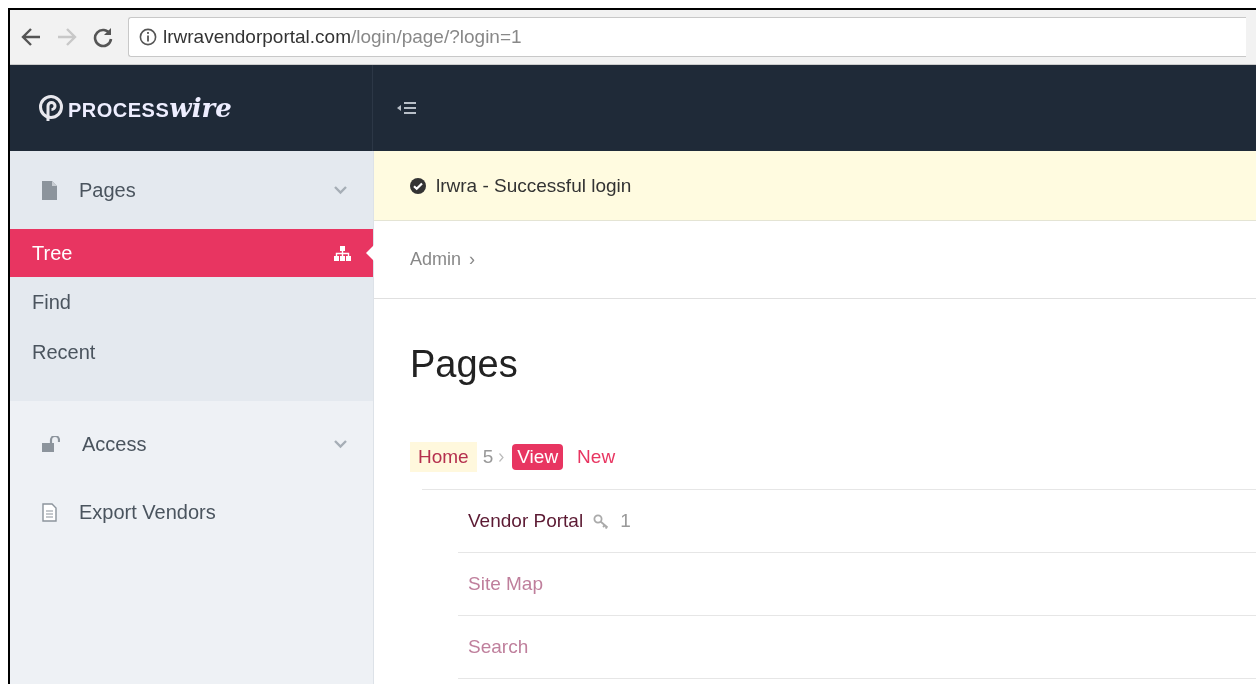 The height and width of the screenshot is (684, 1256). What do you see at coordinates (625, 521) in the screenshot?
I see `child-count: 1` at bounding box center [625, 521].